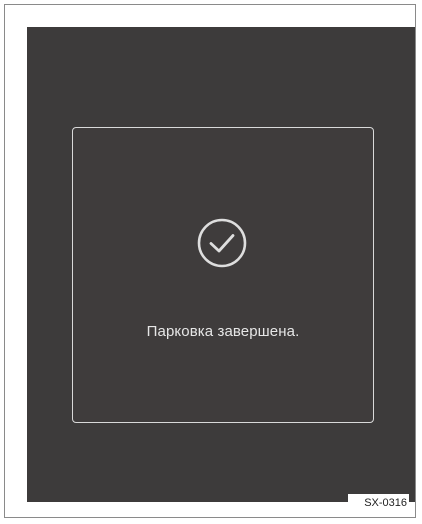 This screenshot has width=422, height=524. I want to click on checkmark-circle-icon, so click(222, 243).